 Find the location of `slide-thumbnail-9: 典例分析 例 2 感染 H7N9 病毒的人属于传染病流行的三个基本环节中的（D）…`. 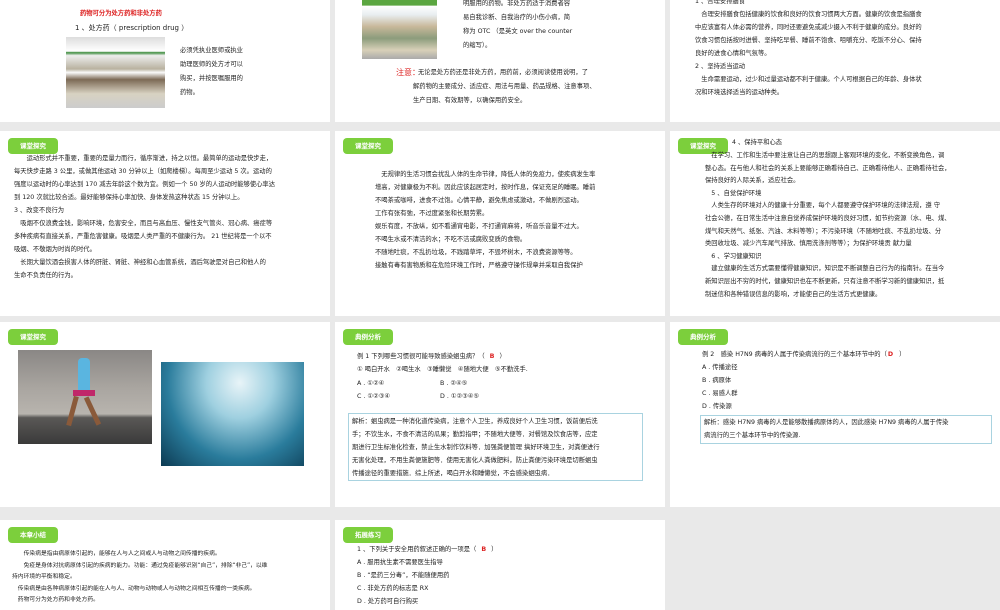

slide-thumbnail-9: 典例分析 例 2 感染 H7N9 病毒的人属于传染病流行的三个基本环节中的（D）… is located at coordinates (835, 414).